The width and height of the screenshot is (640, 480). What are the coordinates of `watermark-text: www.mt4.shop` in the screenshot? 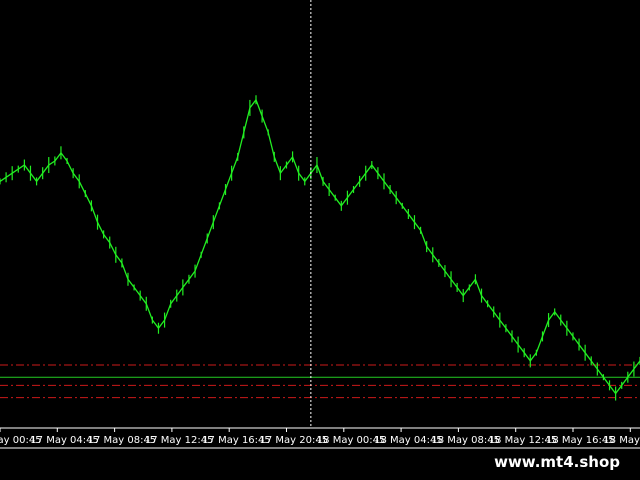 It's located at (557, 462).